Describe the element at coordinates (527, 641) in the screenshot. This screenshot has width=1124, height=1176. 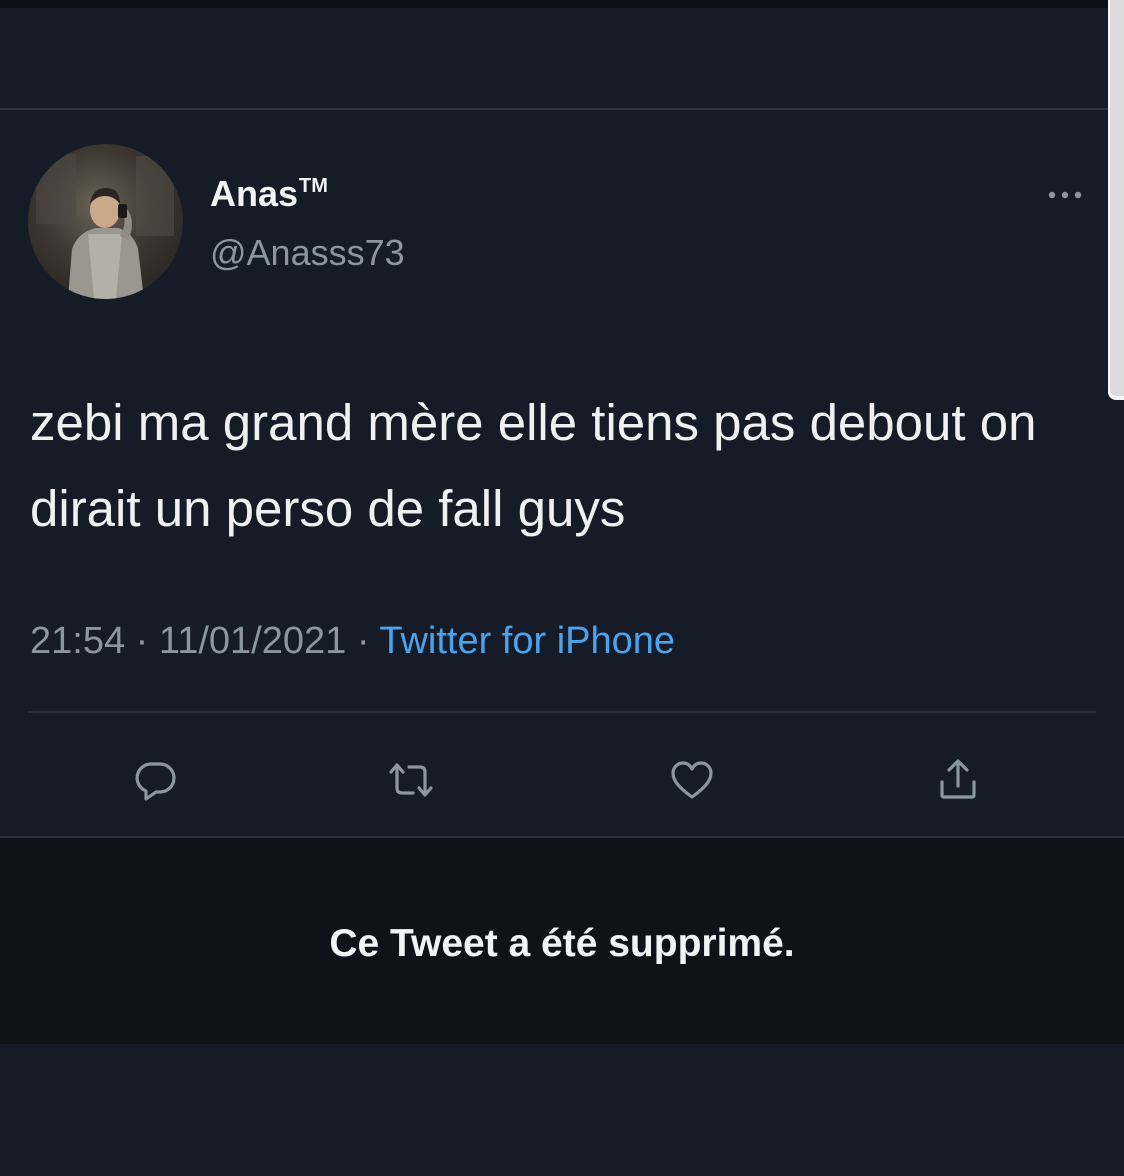
I see `tweet-source-link: Twitter for iPhone` at that location.